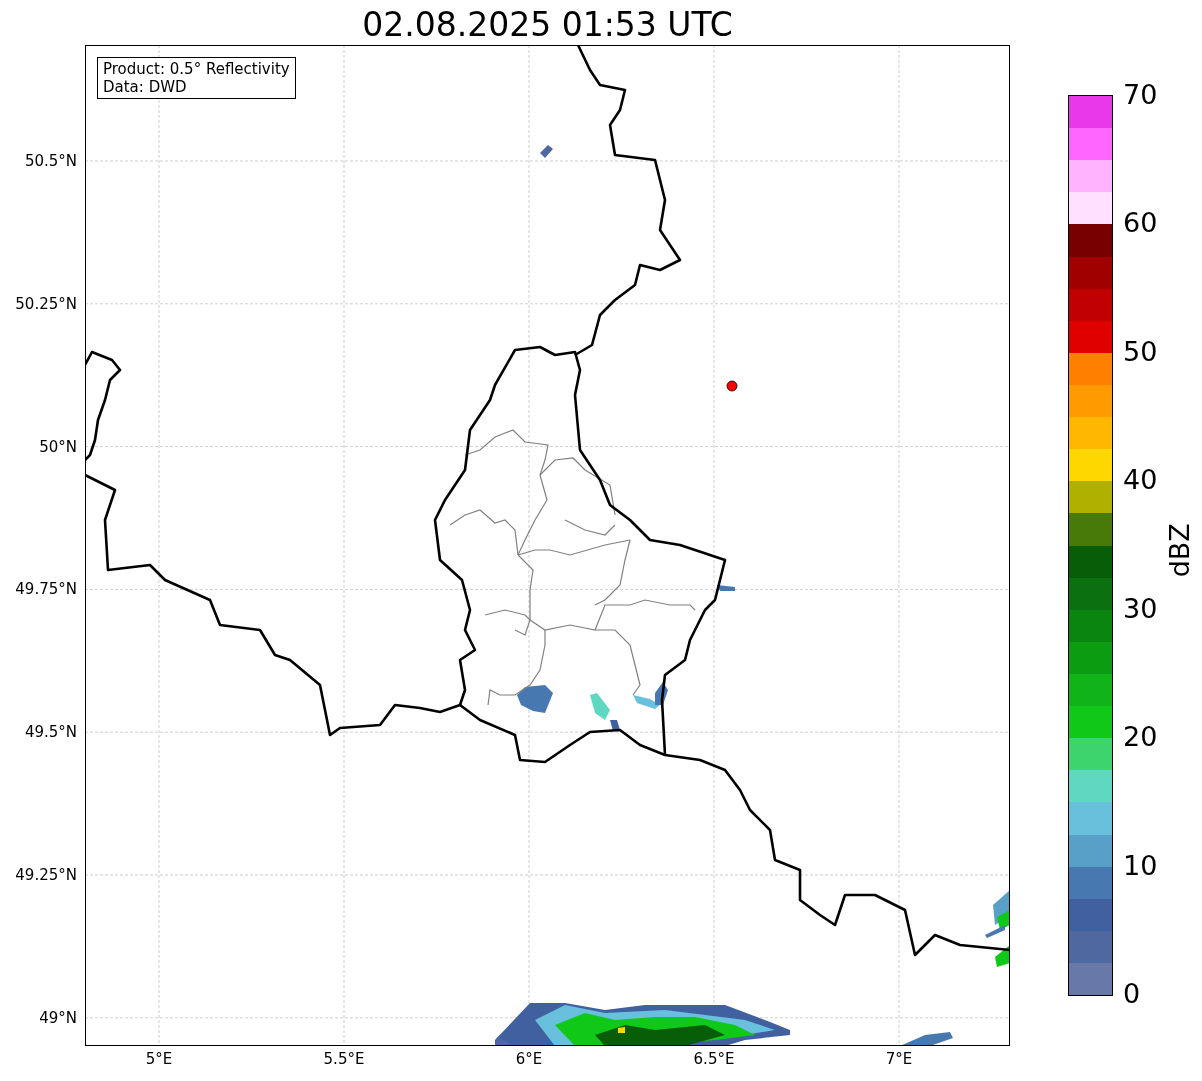 The width and height of the screenshot is (1202, 1081). What do you see at coordinates (1179, 550) in the screenshot?
I see `colorbar-label: dBZ` at bounding box center [1179, 550].